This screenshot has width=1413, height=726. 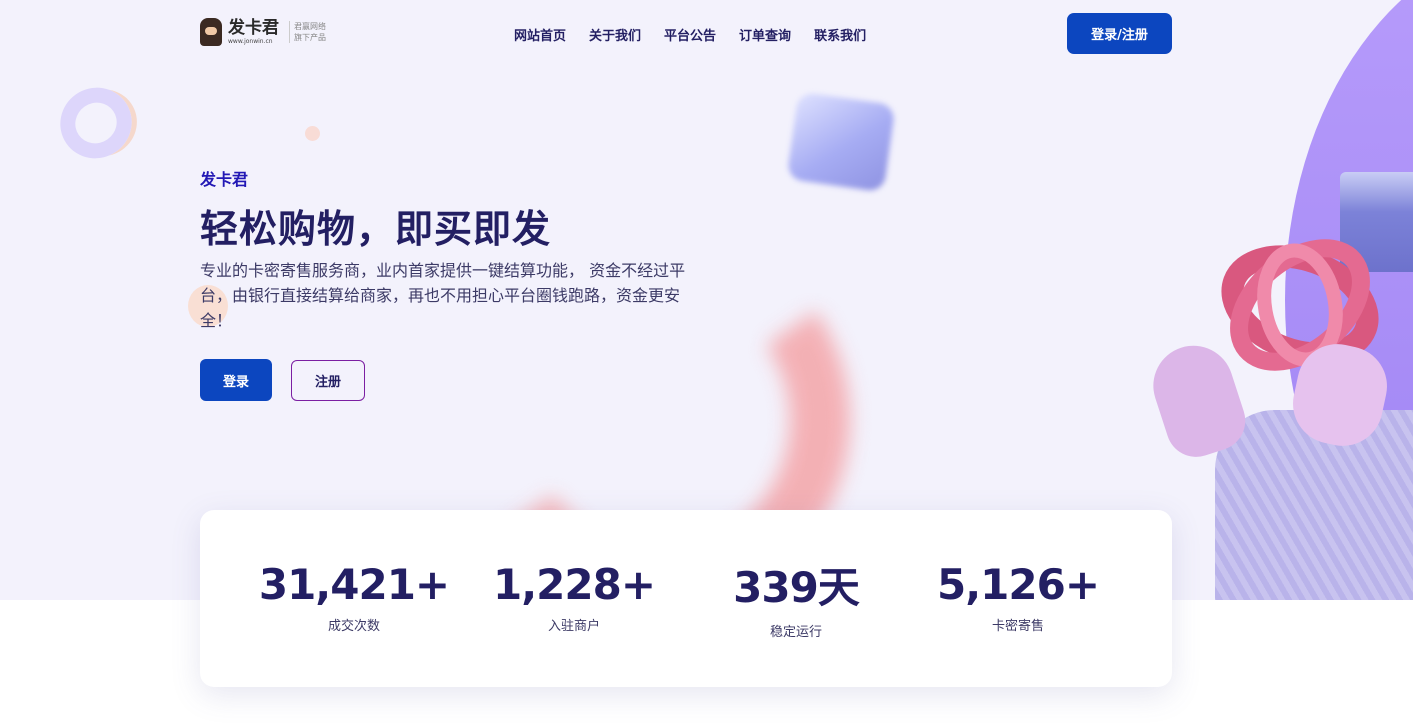 I want to click on site-logo: 发卡君 www.jonwin.cn 君赢网络 旗下产品, so click(x=263, y=32).